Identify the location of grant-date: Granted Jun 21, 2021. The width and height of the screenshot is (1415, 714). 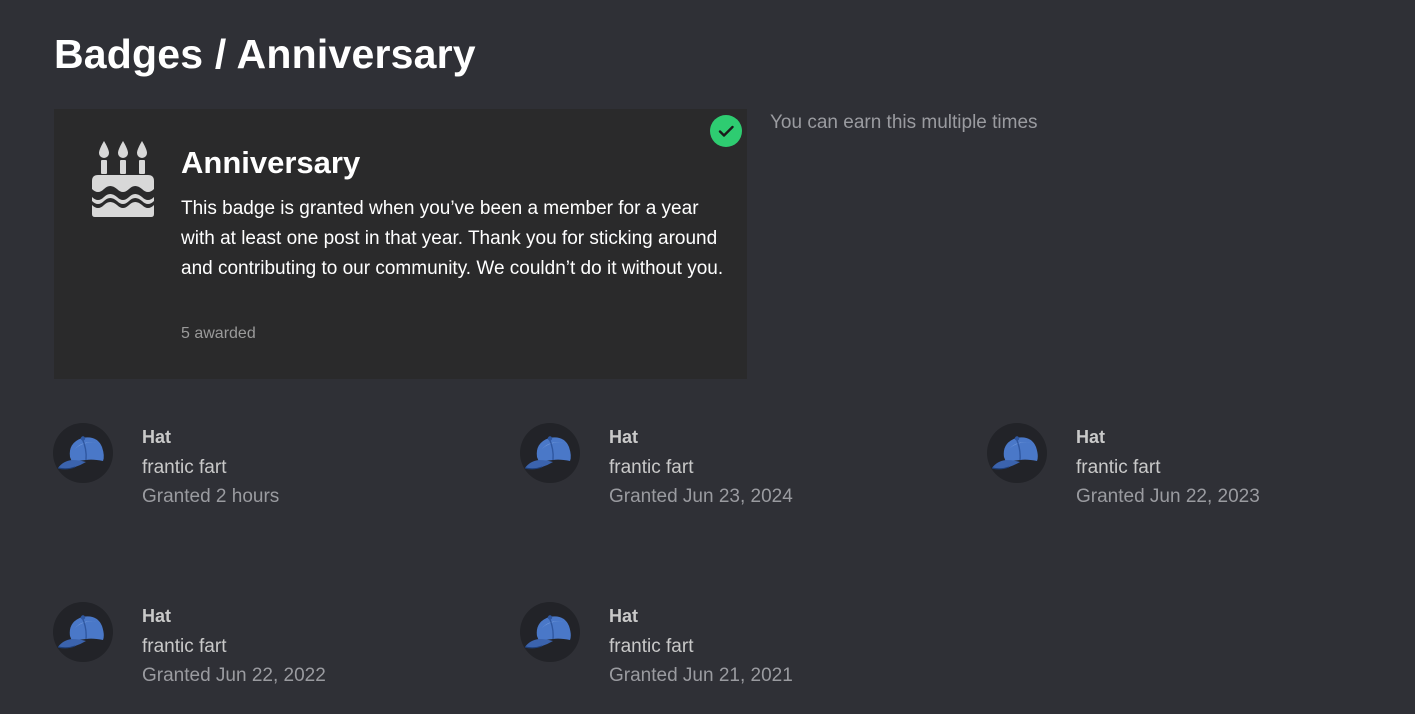
(701, 675).